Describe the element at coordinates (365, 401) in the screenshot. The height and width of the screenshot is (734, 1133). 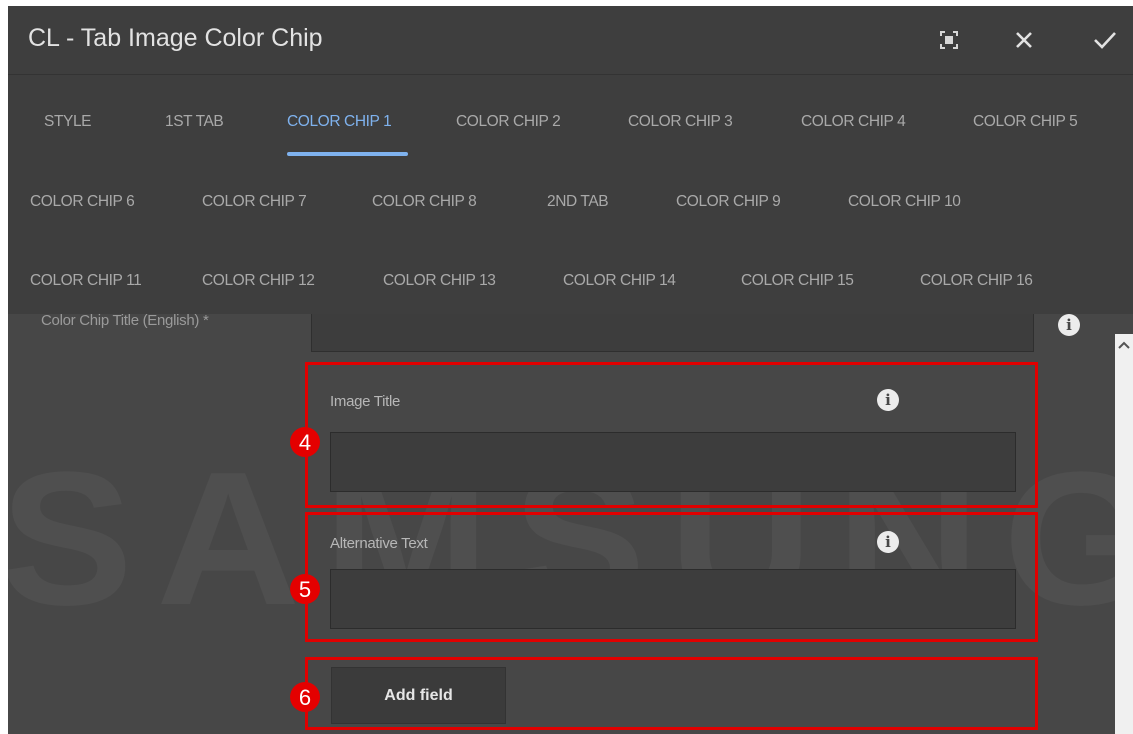
I see `image-title-label: Image Title` at that location.